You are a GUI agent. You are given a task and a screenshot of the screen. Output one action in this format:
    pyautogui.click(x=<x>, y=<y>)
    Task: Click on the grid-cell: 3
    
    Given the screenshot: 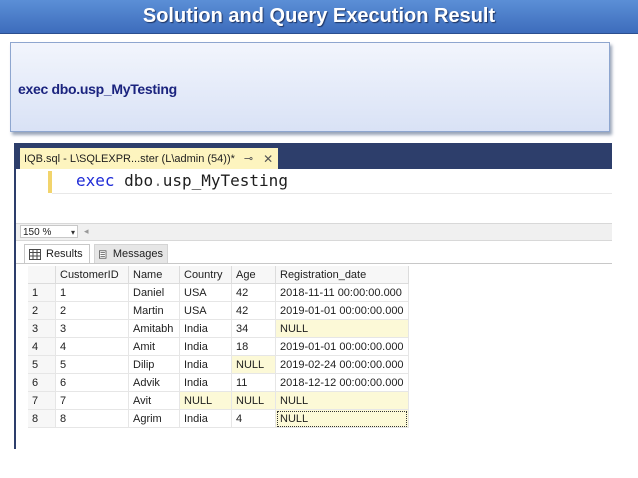 What is the action you would take?
    pyautogui.click(x=92, y=328)
    